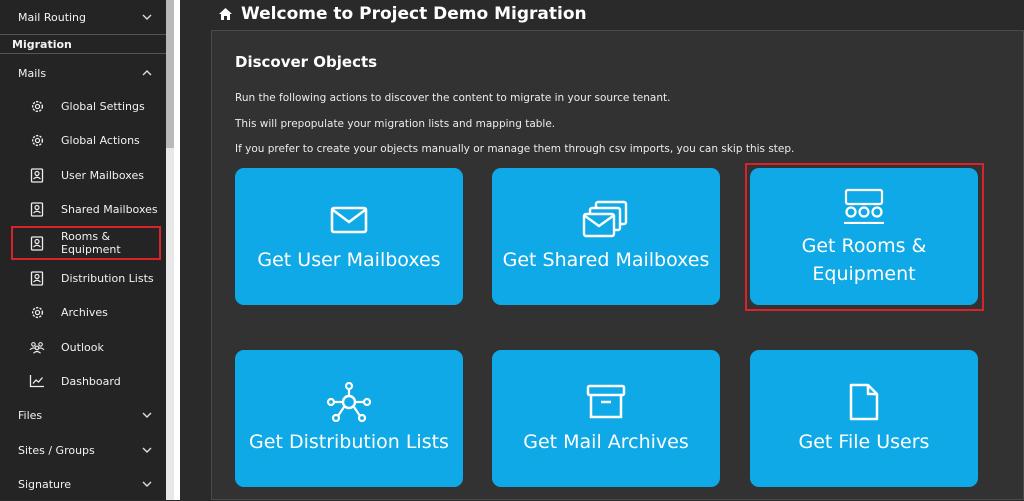  I want to click on sidebar-item-mails: Mails, so click(83, 73).